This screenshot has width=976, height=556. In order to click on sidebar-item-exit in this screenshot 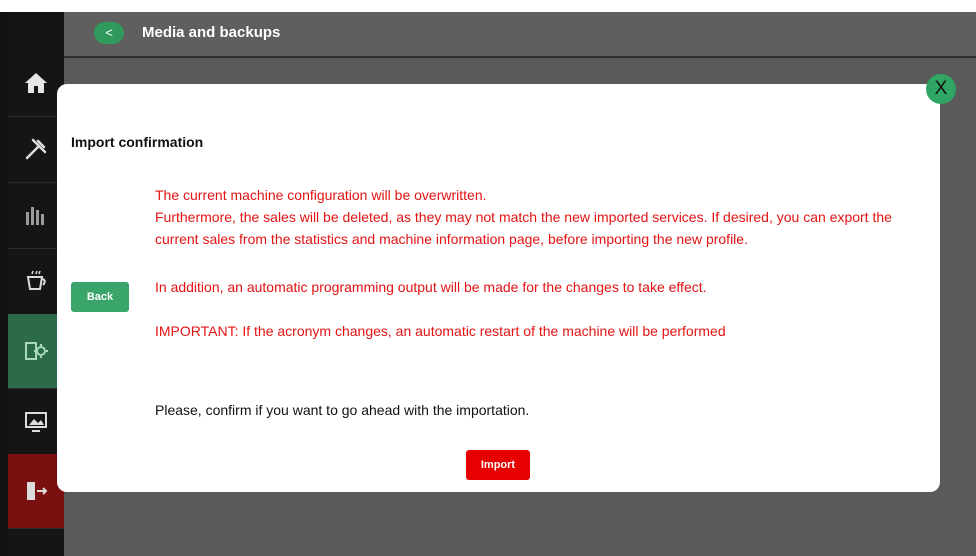, I will do `click(36, 491)`.